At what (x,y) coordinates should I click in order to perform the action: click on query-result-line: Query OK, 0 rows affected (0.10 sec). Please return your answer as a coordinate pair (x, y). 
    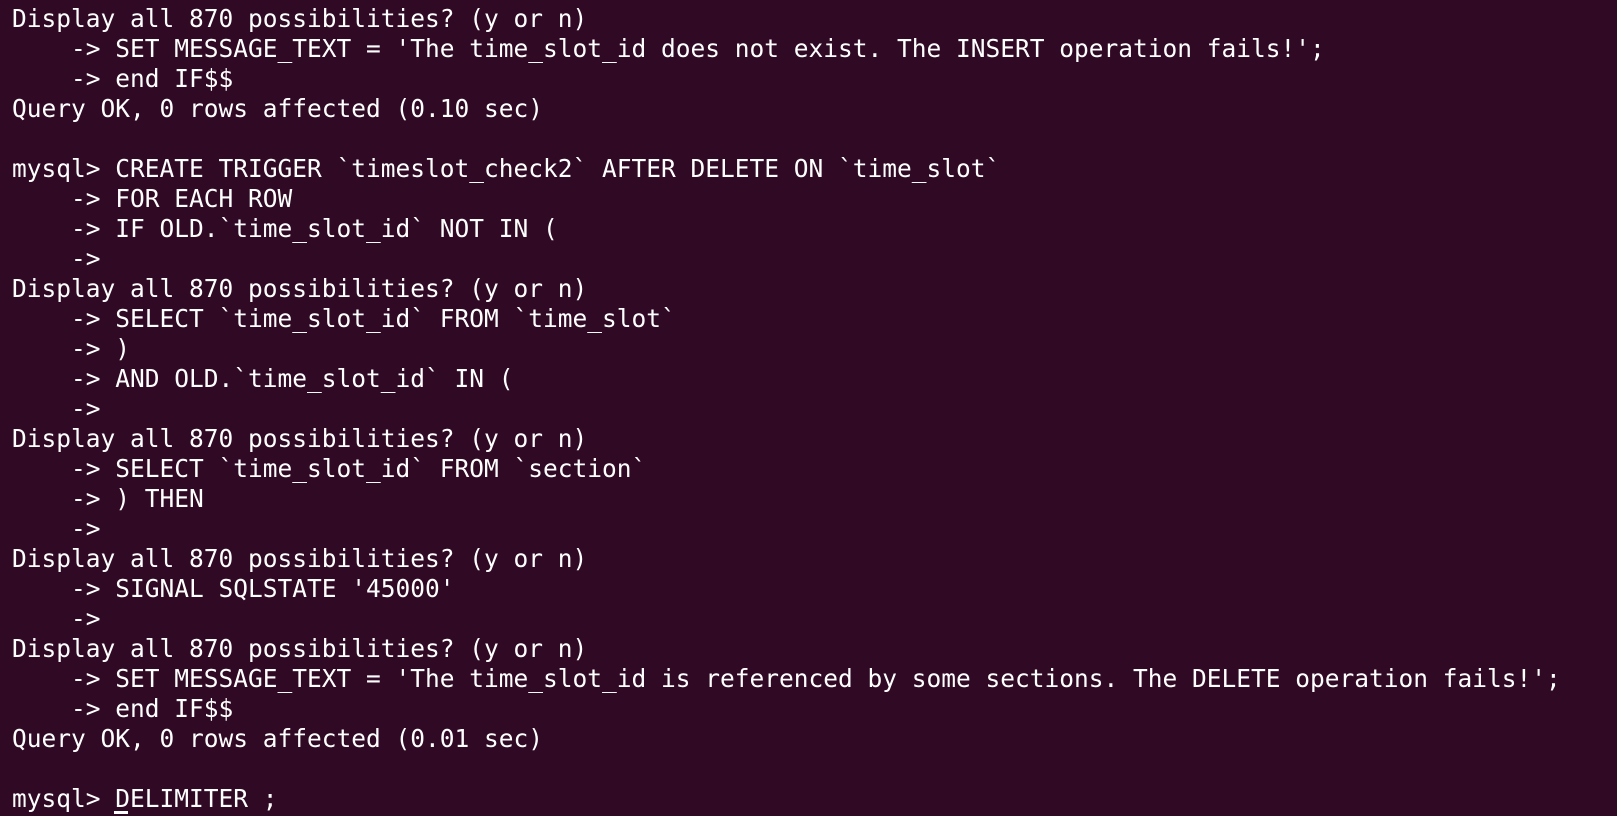
    Looking at the image, I should click on (278, 108).